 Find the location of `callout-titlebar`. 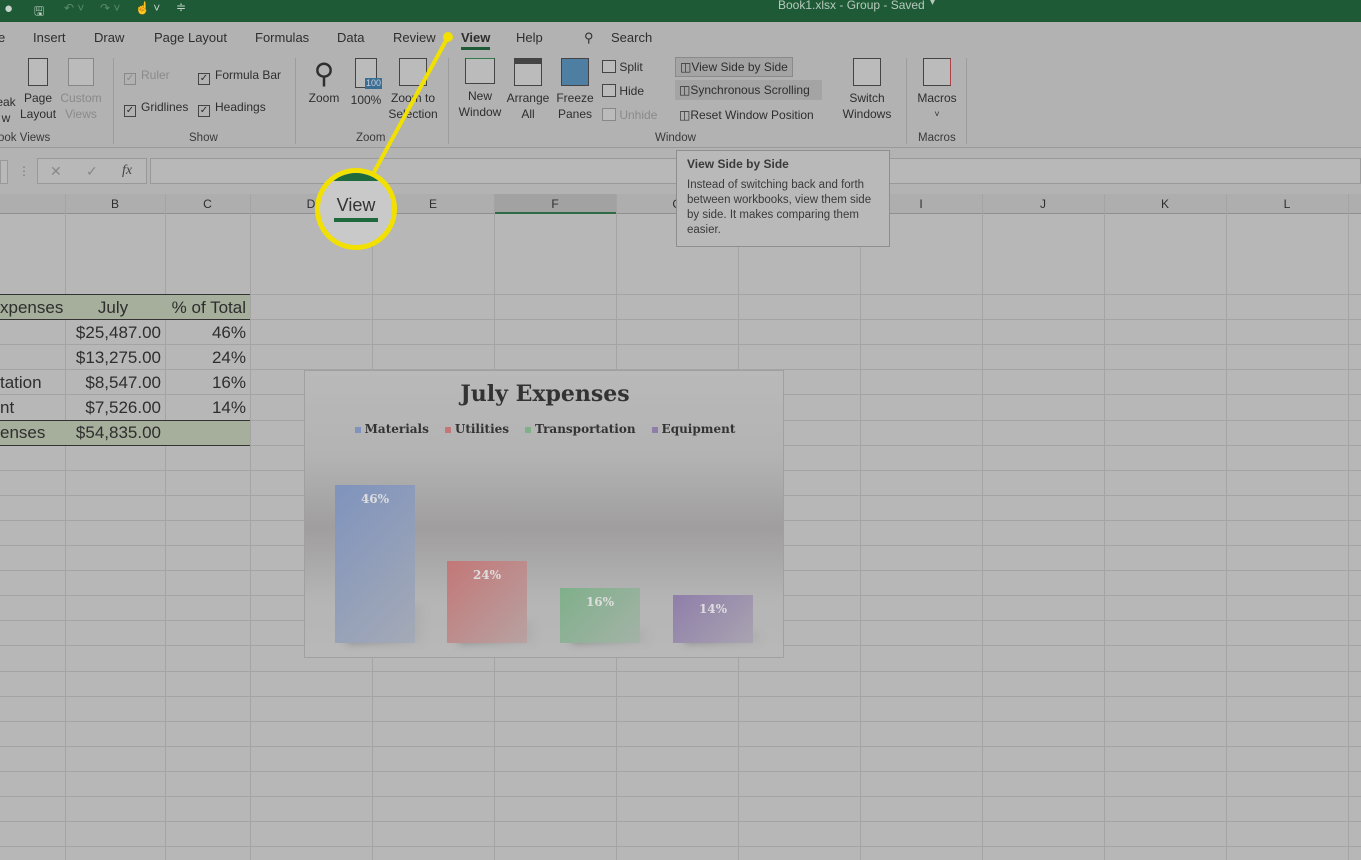

callout-titlebar is located at coordinates (356, 177).